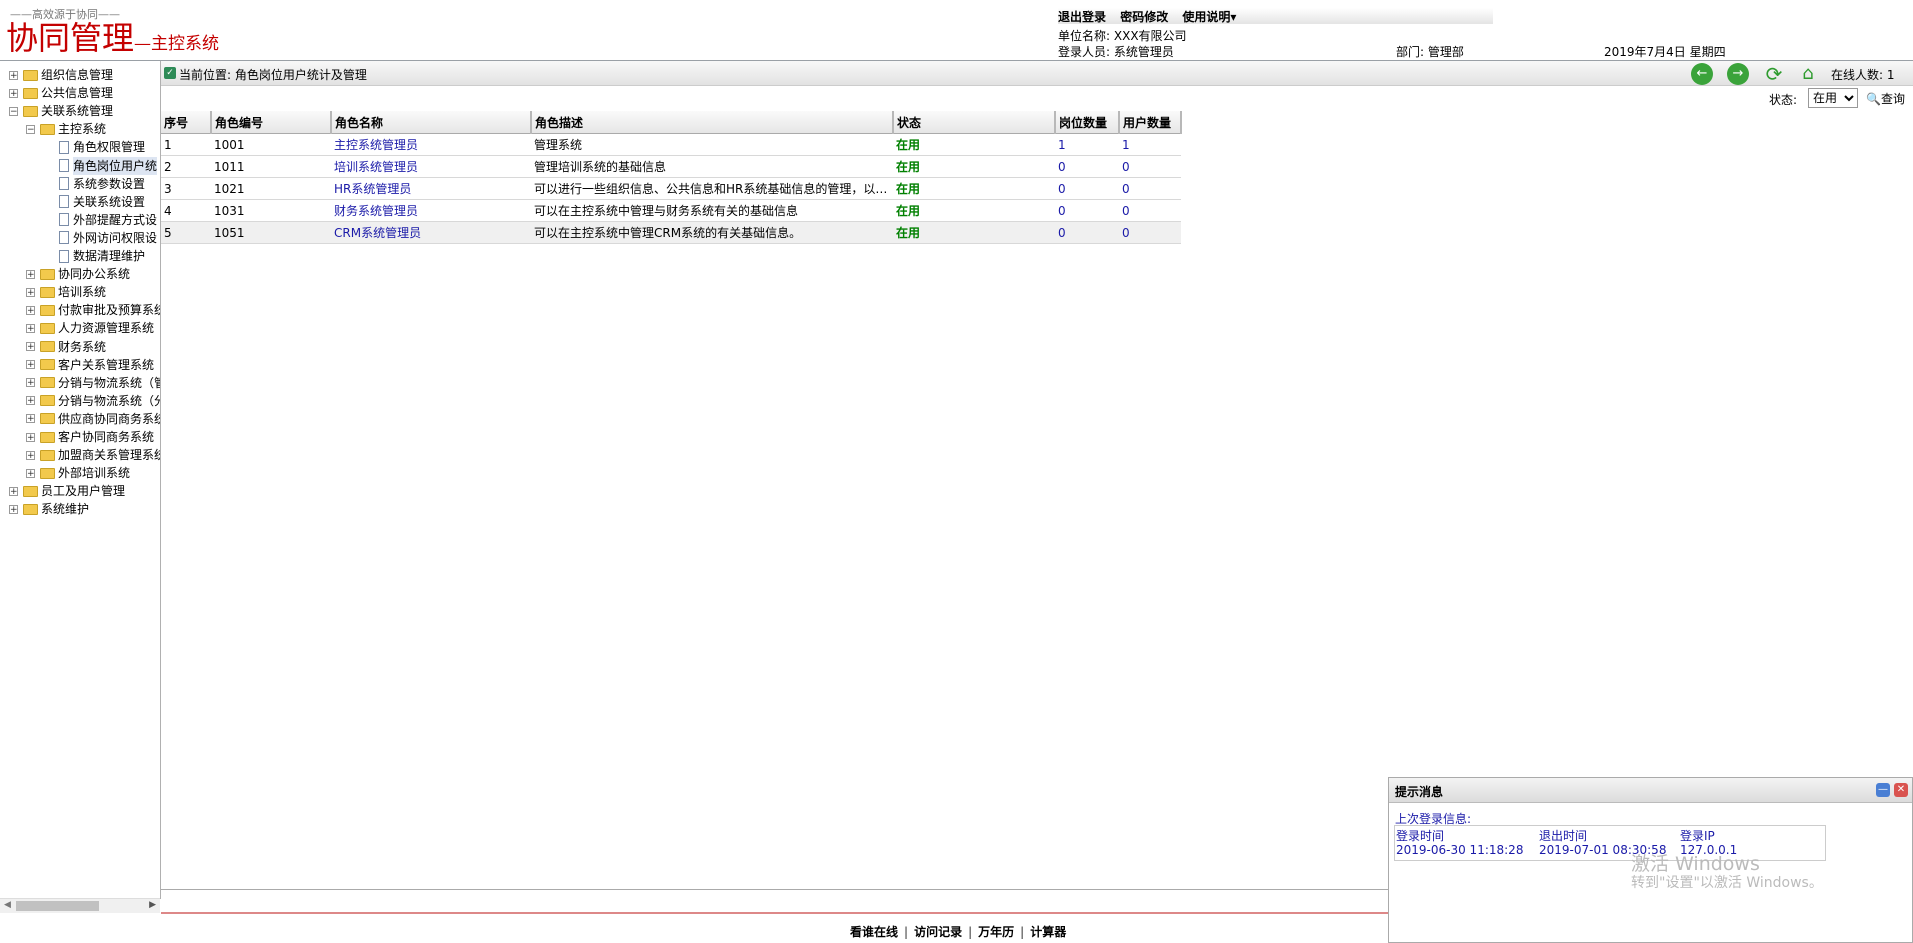  I want to click on tree-item: + 组织信息管理, so click(61, 75).